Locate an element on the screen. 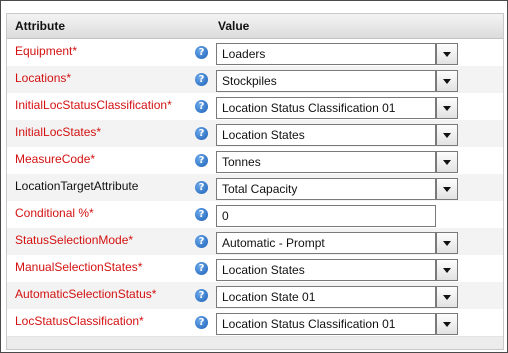 The height and width of the screenshot is (353, 508). location-target-attribute-select: Total Capacity is located at coordinates (337, 189).